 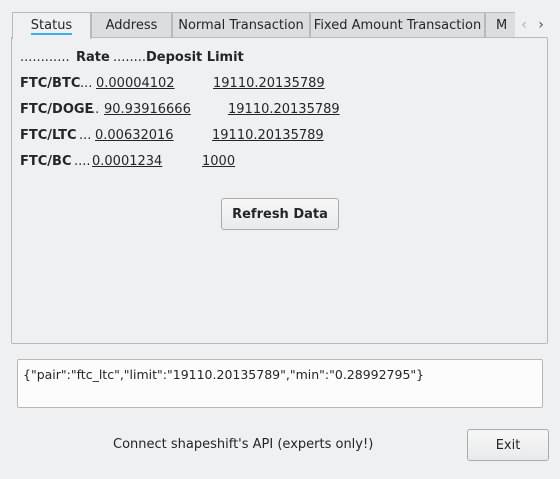 What do you see at coordinates (50, 83) in the screenshot?
I see `pair-label: FTC/BTC` at bounding box center [50, 83].